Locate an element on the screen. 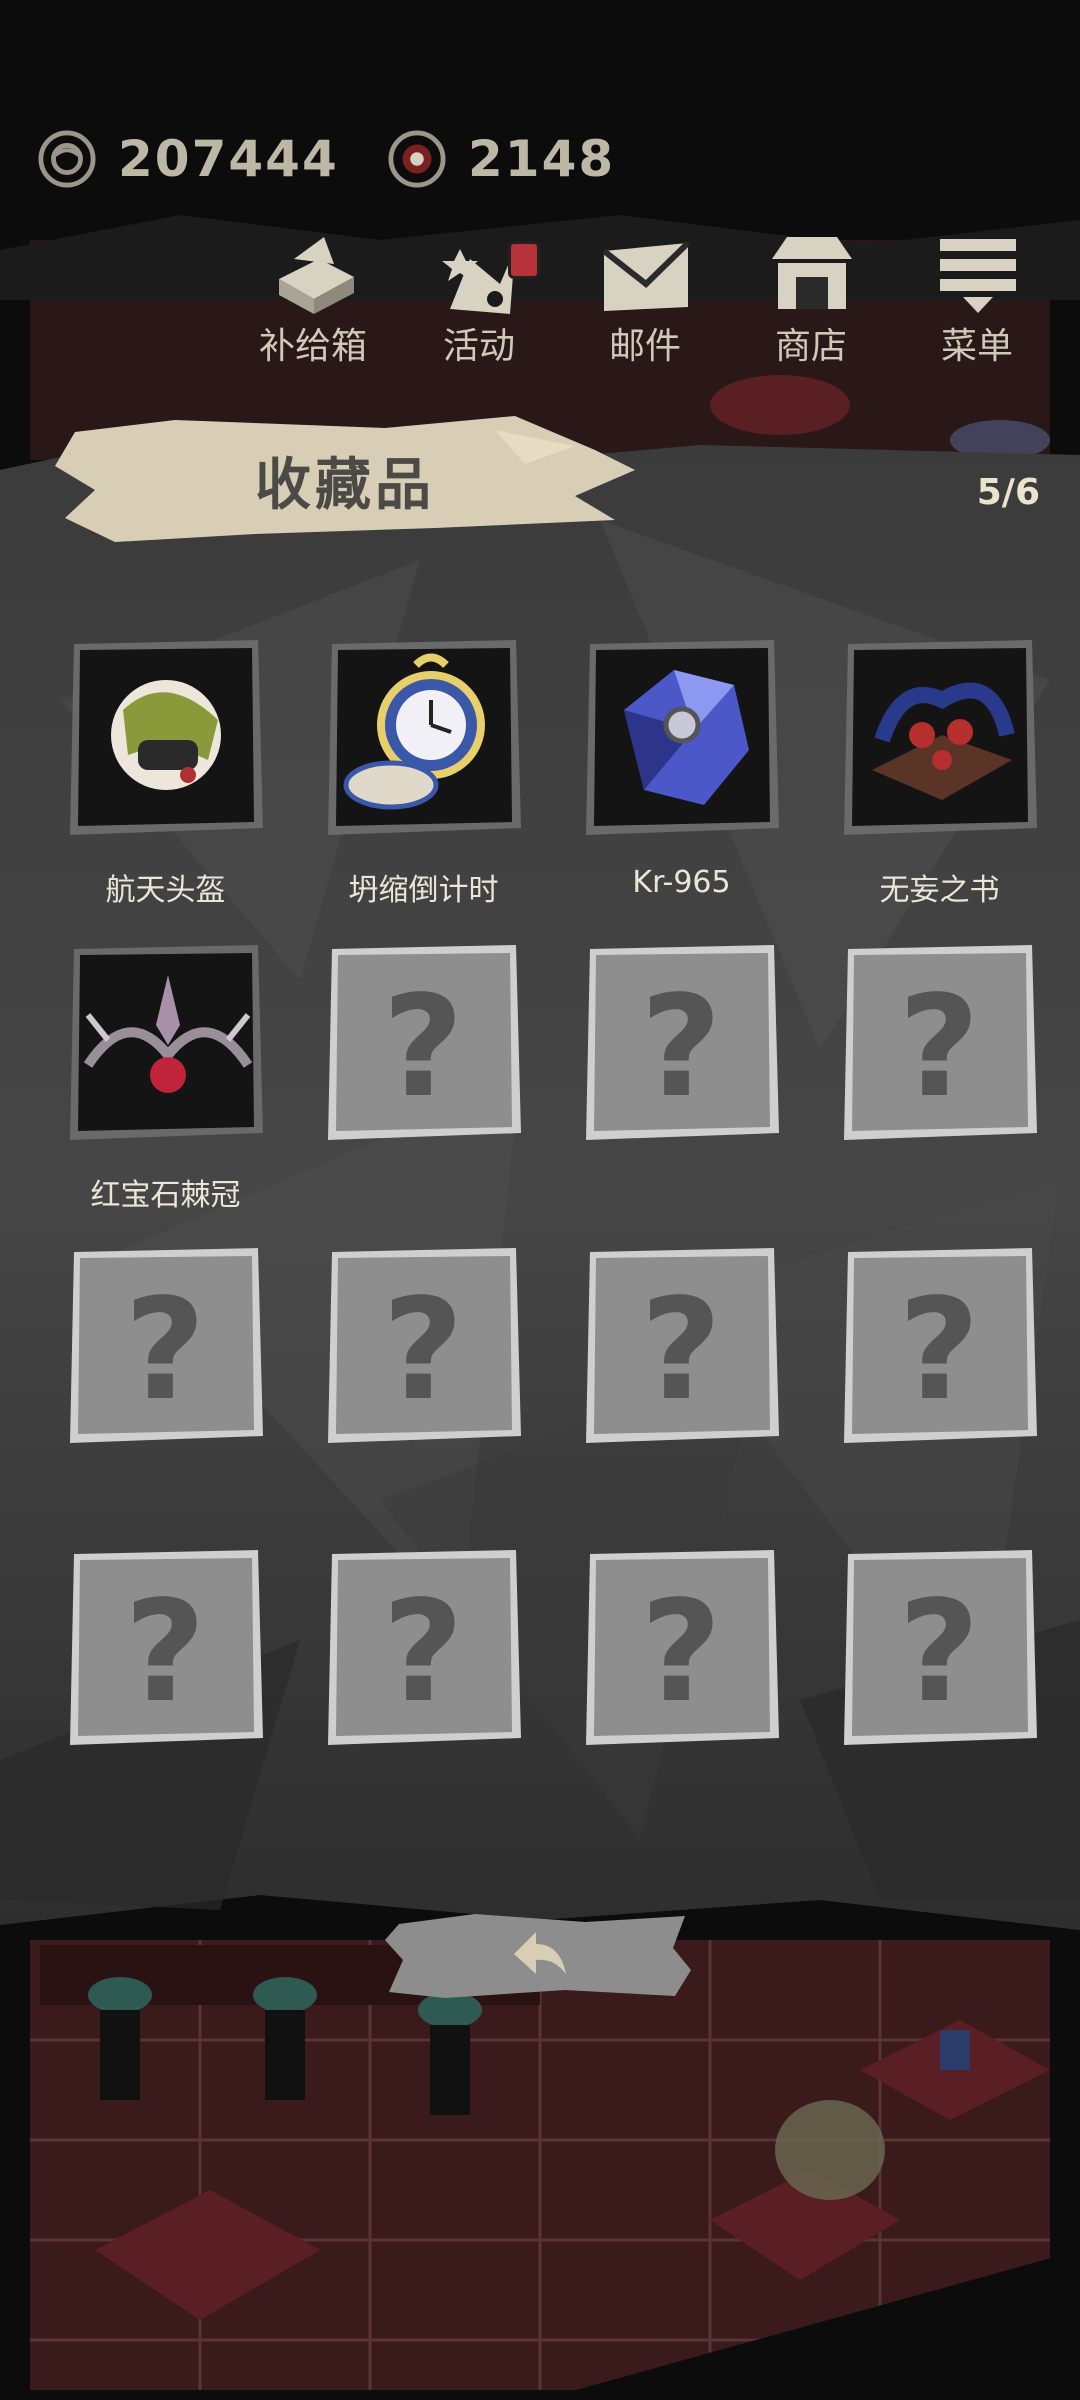 The height and width of the screenshot is (2400, 1080). shop-icon is located at coordinates (812, 273).